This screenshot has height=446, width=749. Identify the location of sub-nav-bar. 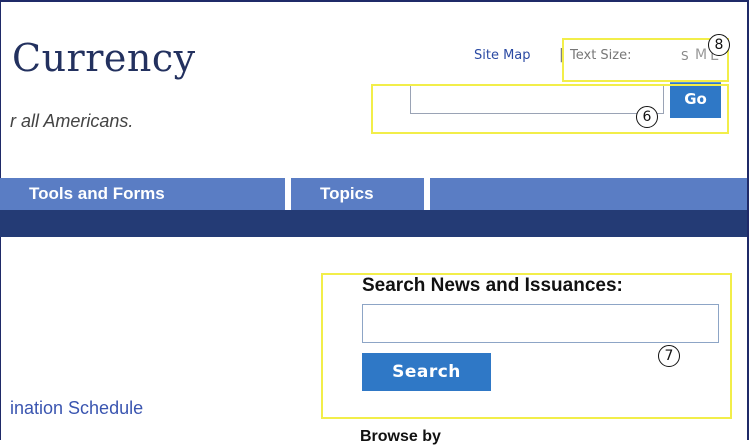
(373, 223).